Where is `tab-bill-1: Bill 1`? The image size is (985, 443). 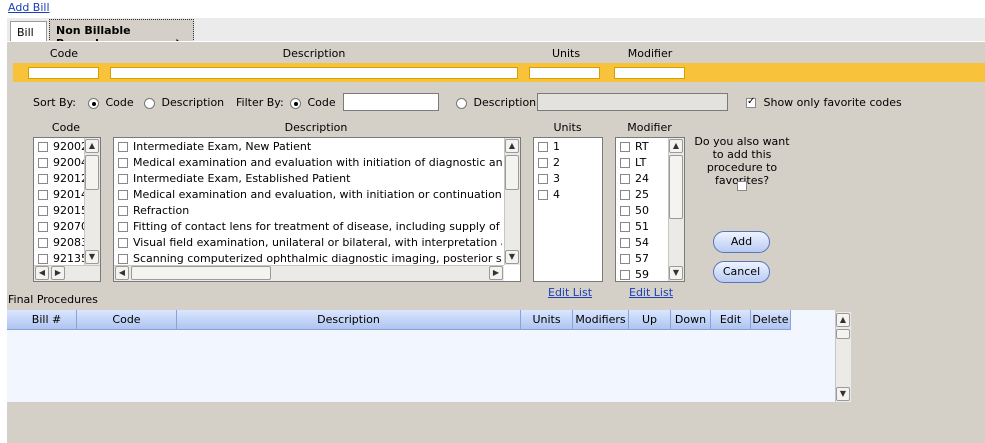 tab-bill-1: Bill 1 is located at coordinates (28, 36).